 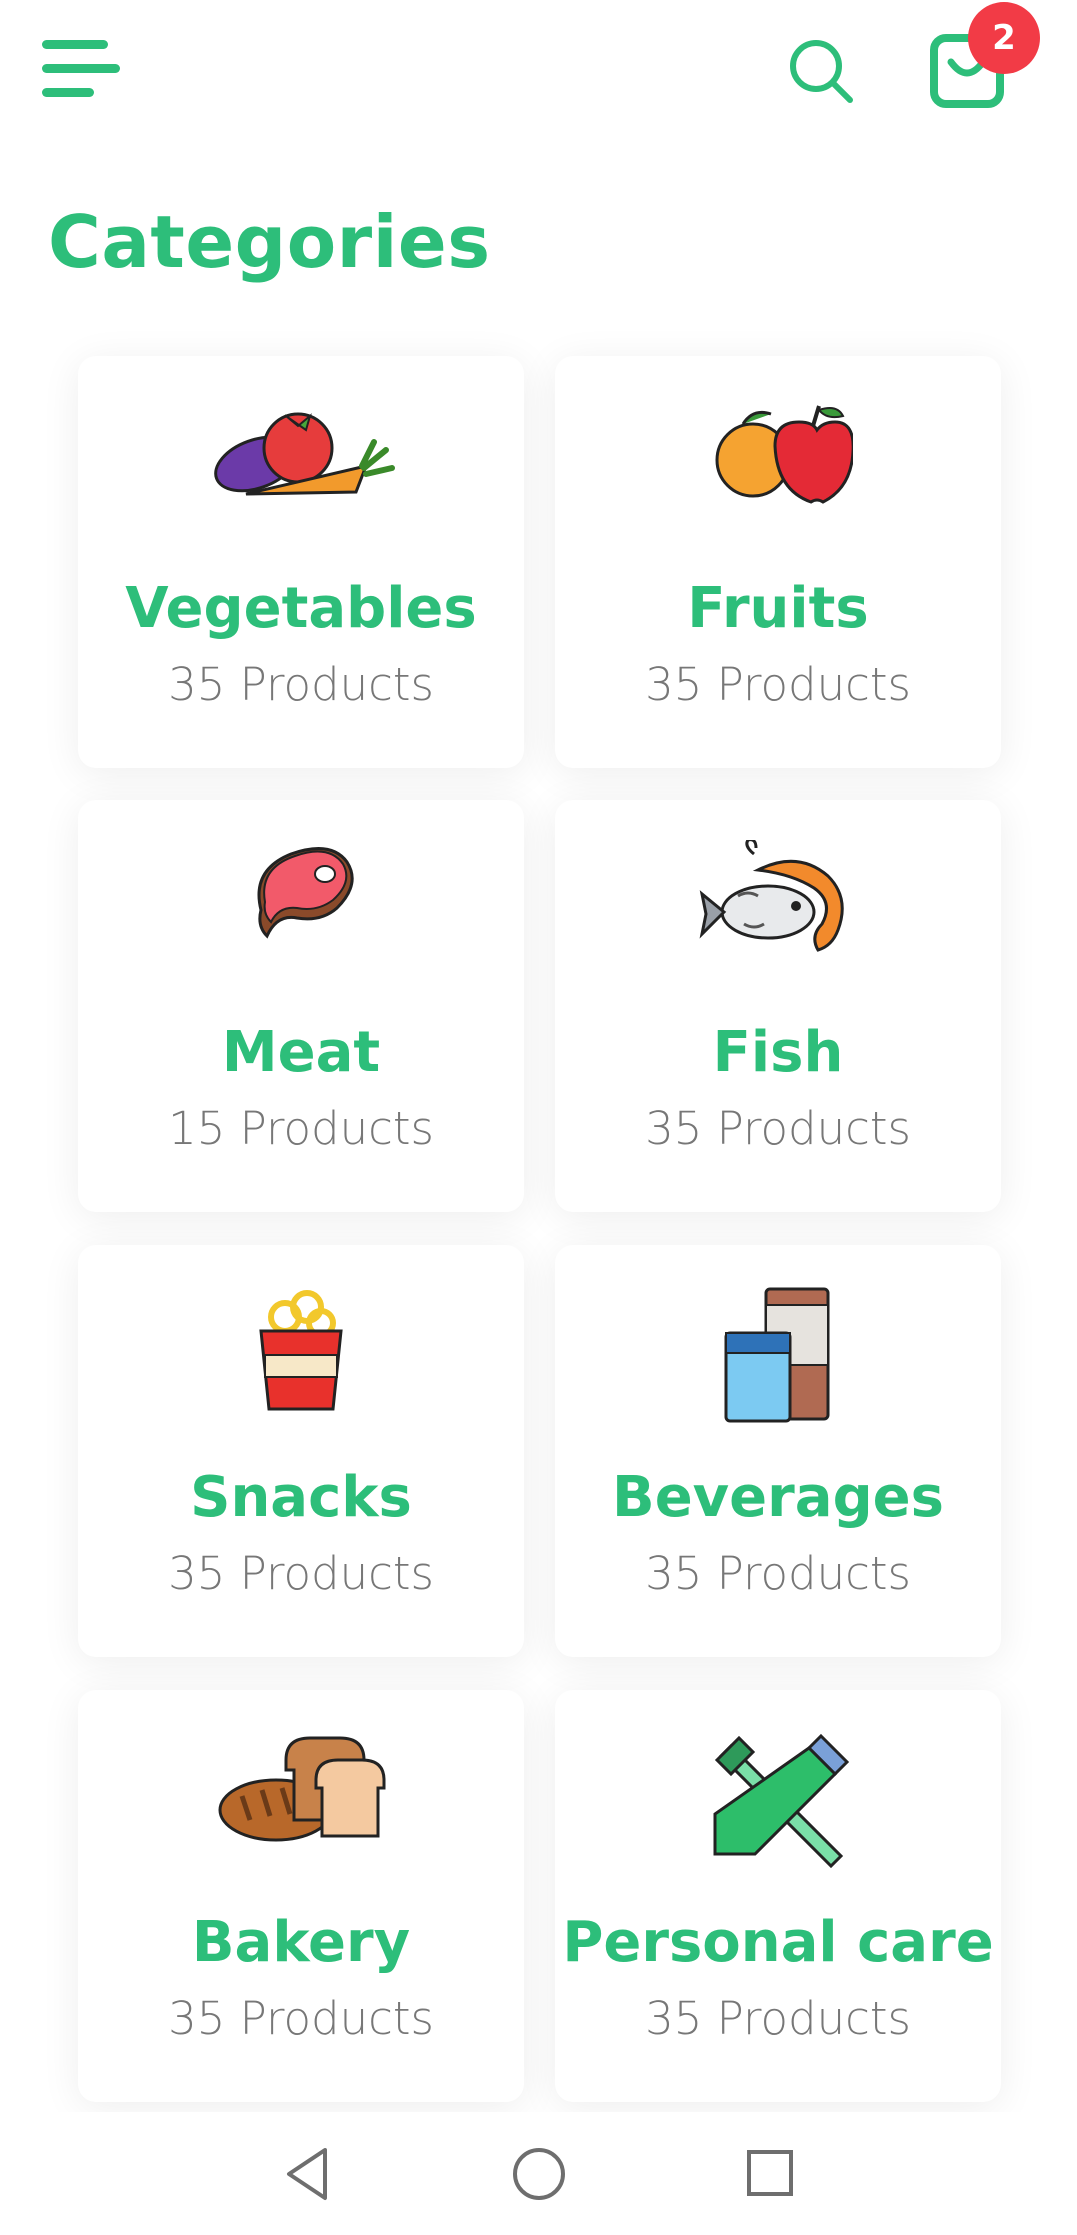 I want to click on category-name: Fruits, so click(x=778, y=608).